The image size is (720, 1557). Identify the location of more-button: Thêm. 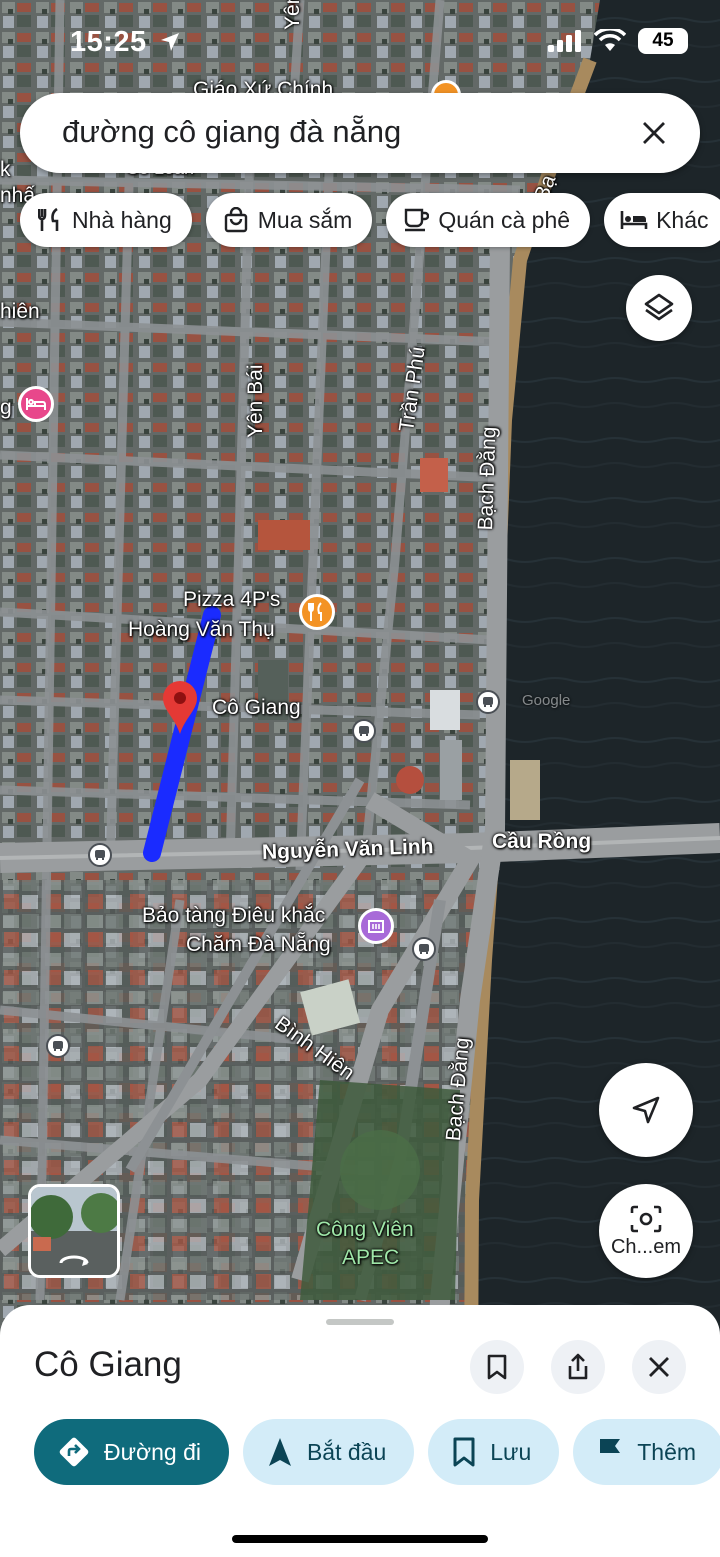
(646, 1452).